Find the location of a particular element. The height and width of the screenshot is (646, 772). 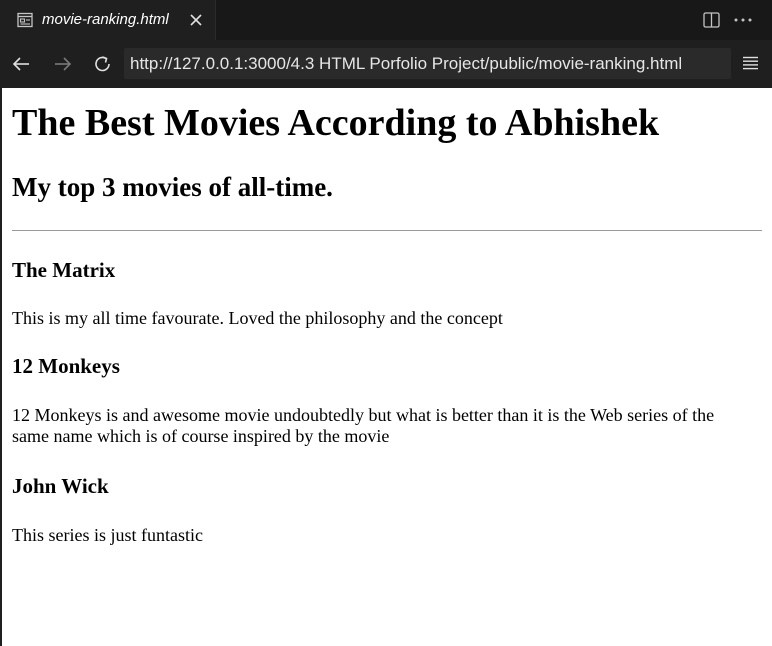

forward-arrow-icon is located at coordinates (63, 64).